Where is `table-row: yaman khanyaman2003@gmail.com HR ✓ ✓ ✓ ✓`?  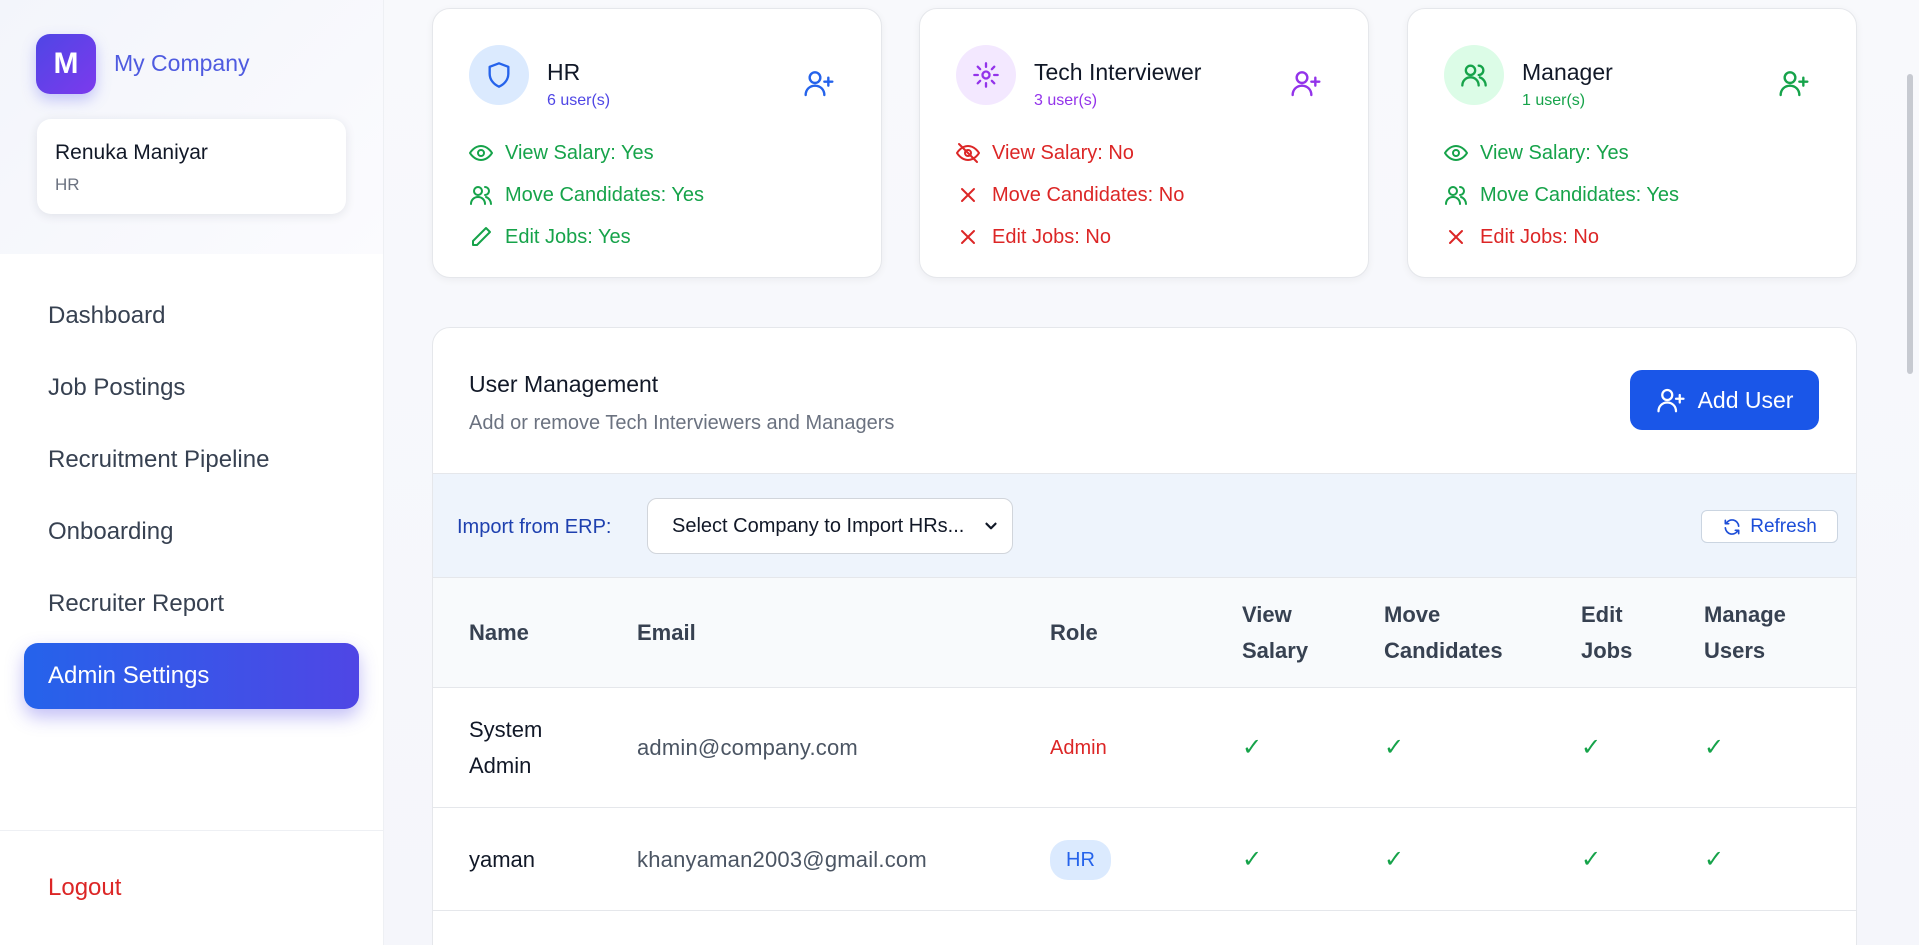 table-row: yaman khanyaman2003@gmail.com HR ✓ ✓ ✓ ✓ is located at coordinates (1144, 860).